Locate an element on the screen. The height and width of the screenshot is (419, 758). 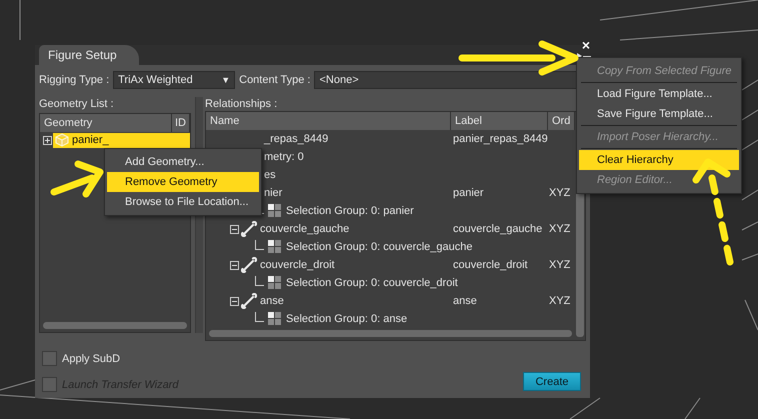
geometry-list-label: Geometry List : is located at coordinates (77, 104).